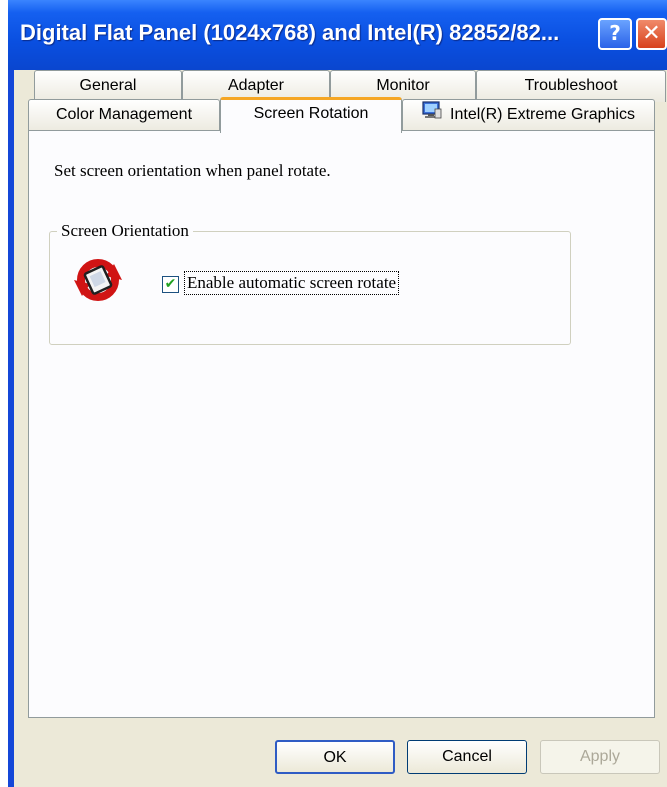 This screenshot has height=787, width=667. What do you see at coordinates (432, 115) in the screenshot?
I see `monitor-graphics-icon` at bounding box center [432, 115].